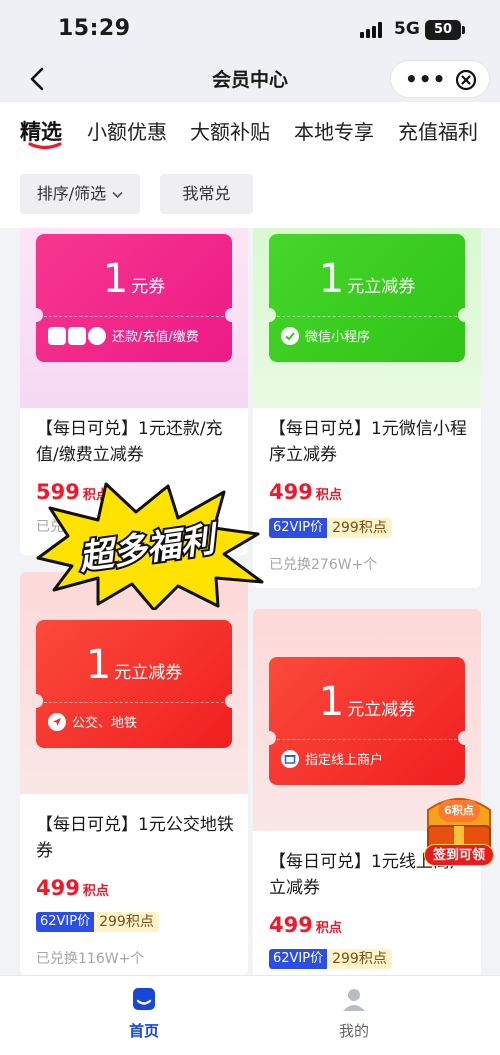 The height and width of the screenshot is (1055, 500). What do you see at coordinates (407, 29) in the screenshot?
I see `network-type: 5G` at bounding box center [407, 29].